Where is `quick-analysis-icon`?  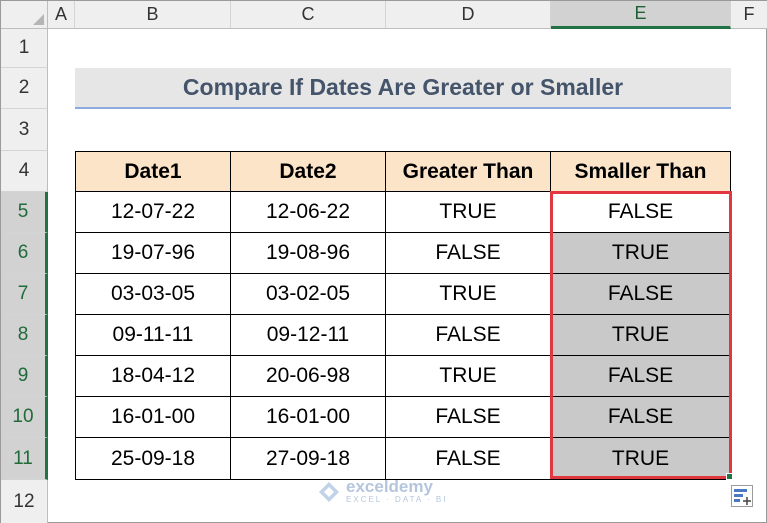
quick-analysis-icon is located at coordinates (742, 497).